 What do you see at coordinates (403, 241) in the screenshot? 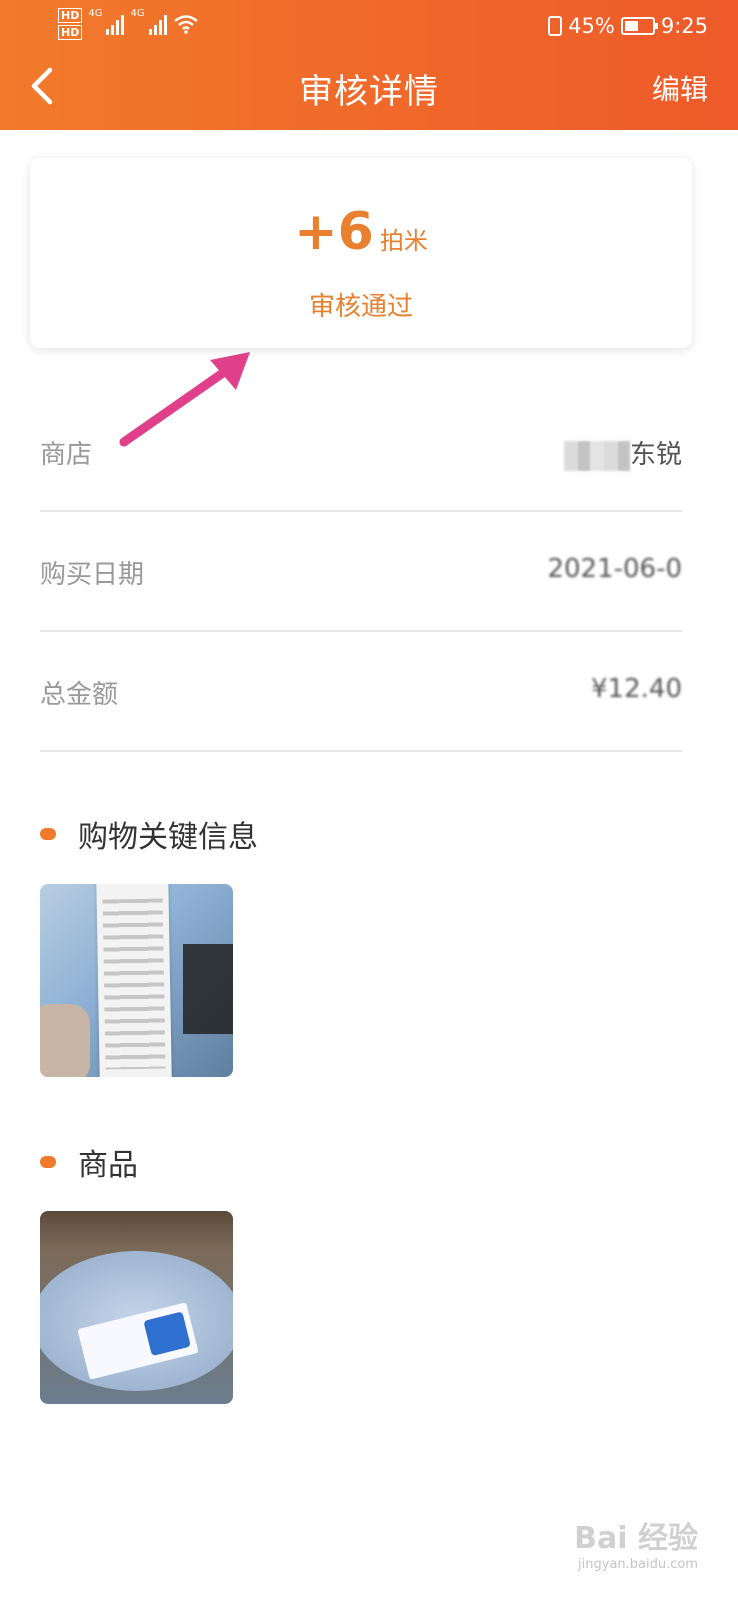
I see `points-unit: 拍米` at bounding box center [403, 241].